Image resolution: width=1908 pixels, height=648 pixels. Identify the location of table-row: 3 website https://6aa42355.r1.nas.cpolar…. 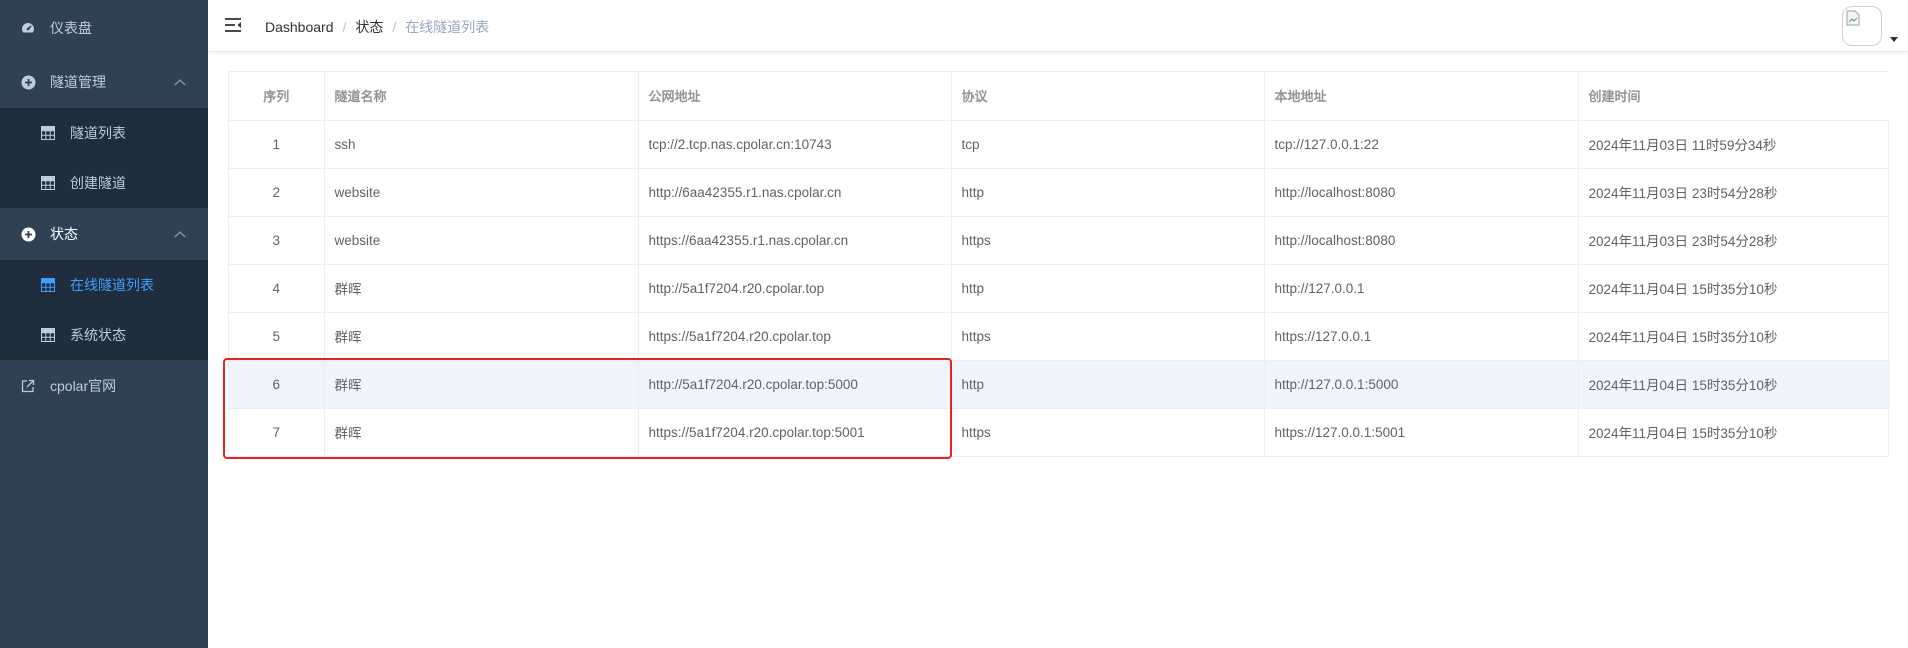
(1059, 240).